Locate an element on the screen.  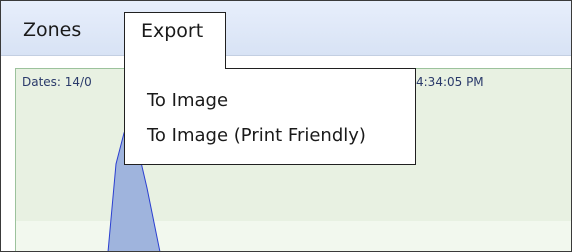
menu-export-label: Export is located at coordinates (172, 31).